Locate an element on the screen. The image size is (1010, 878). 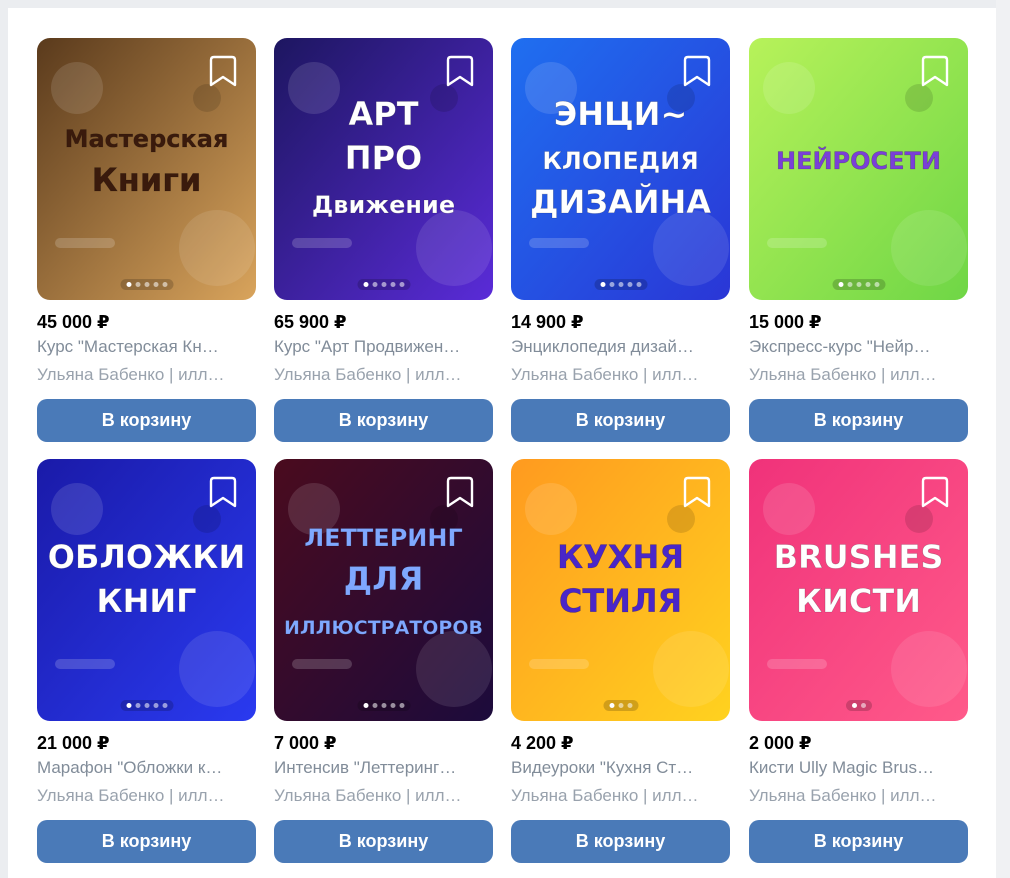
product-image: АРТ ПРО Движение is located at coordinates (383, 169).